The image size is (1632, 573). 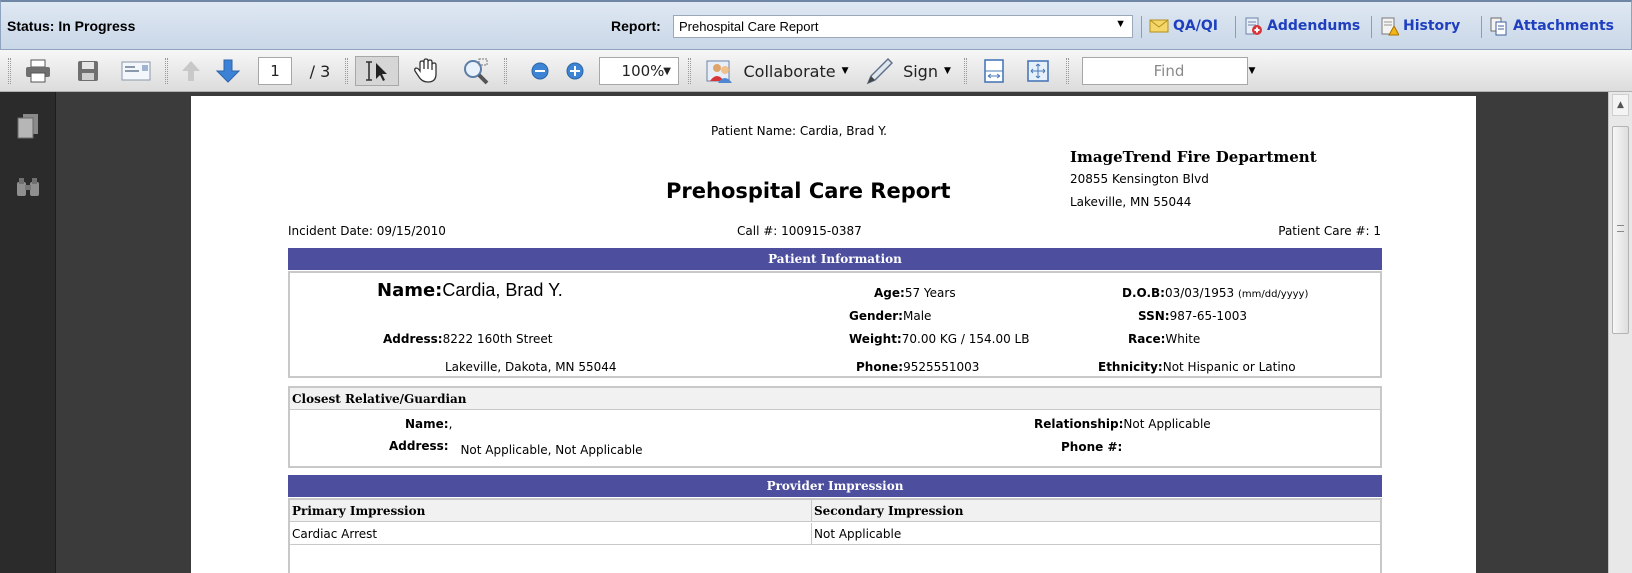 I want to click on page-number-input: 1, so click(x=275, y=71).